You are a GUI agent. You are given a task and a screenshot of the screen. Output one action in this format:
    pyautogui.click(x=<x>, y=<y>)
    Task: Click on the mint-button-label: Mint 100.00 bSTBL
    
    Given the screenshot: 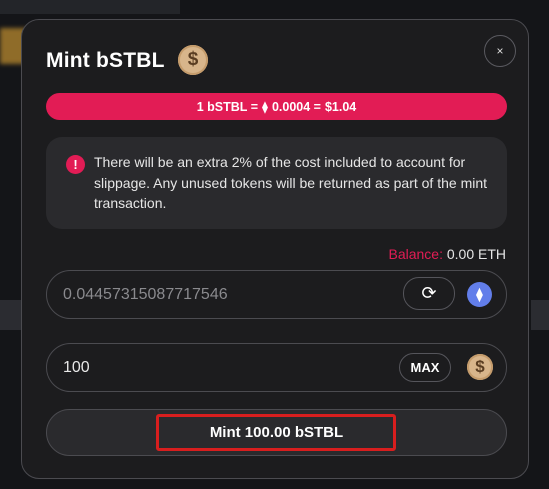 What is the action you would take?
    pyautogui.click(x=276, y=432)
    